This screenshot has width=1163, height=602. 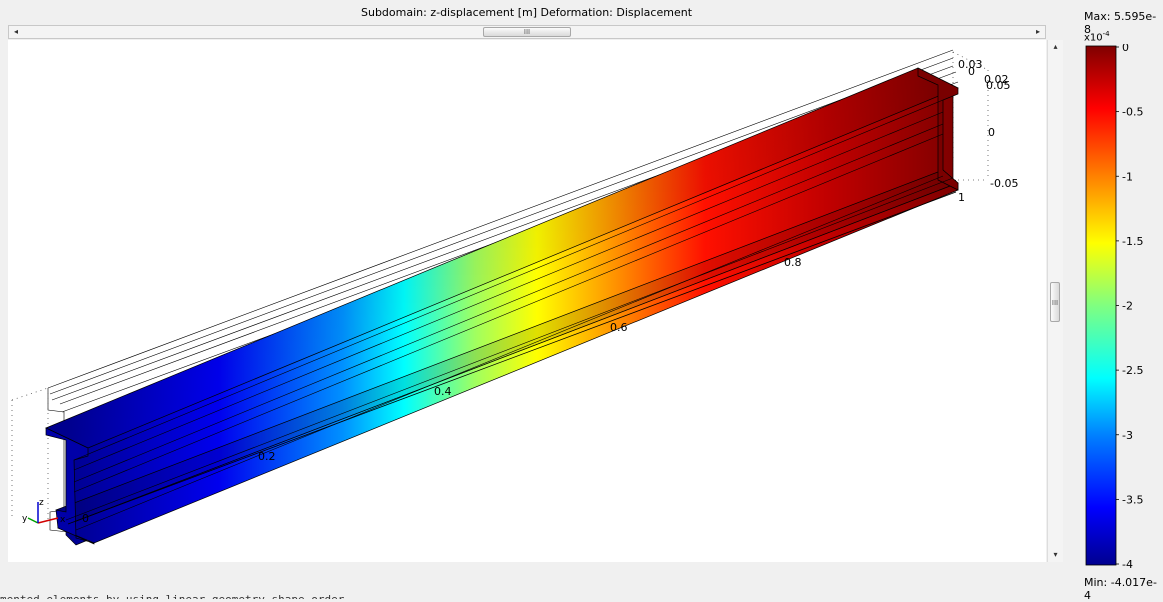 I want to click on horizontal-scrollbar: ◂ III ▸, so click(x=527, y=32).